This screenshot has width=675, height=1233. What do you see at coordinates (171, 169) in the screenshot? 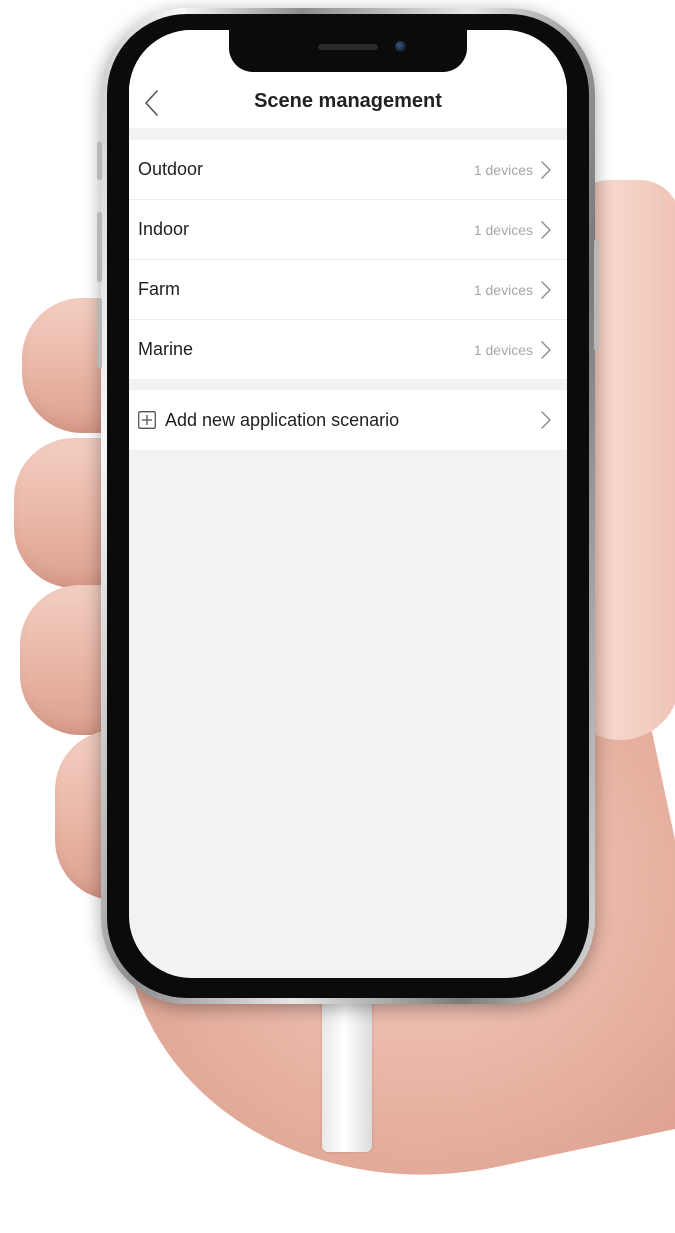
I see `scene-name: Outdoor` at bounding box center [171, 169].